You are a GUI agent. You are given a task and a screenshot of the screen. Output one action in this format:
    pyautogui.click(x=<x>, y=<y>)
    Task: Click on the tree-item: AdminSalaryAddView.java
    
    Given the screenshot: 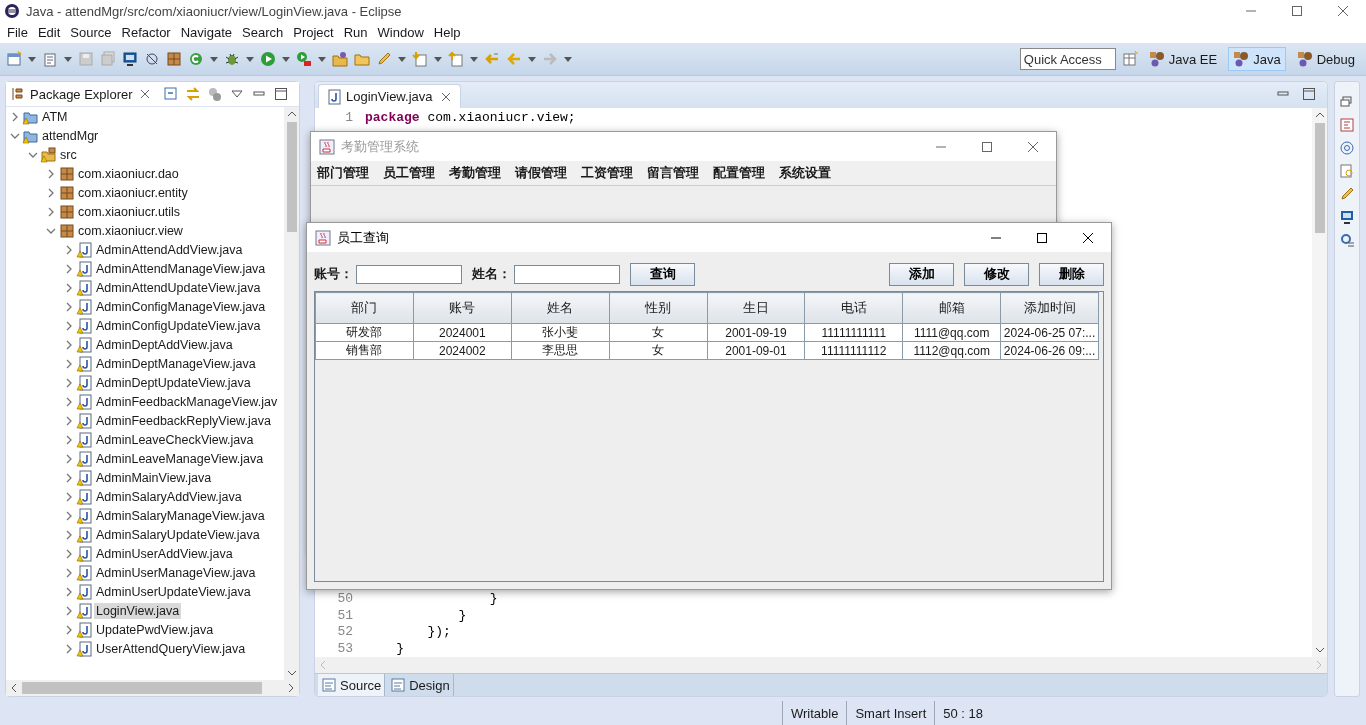 What is the action you would take?
    pyautogui.click(x=169, y=496)
    